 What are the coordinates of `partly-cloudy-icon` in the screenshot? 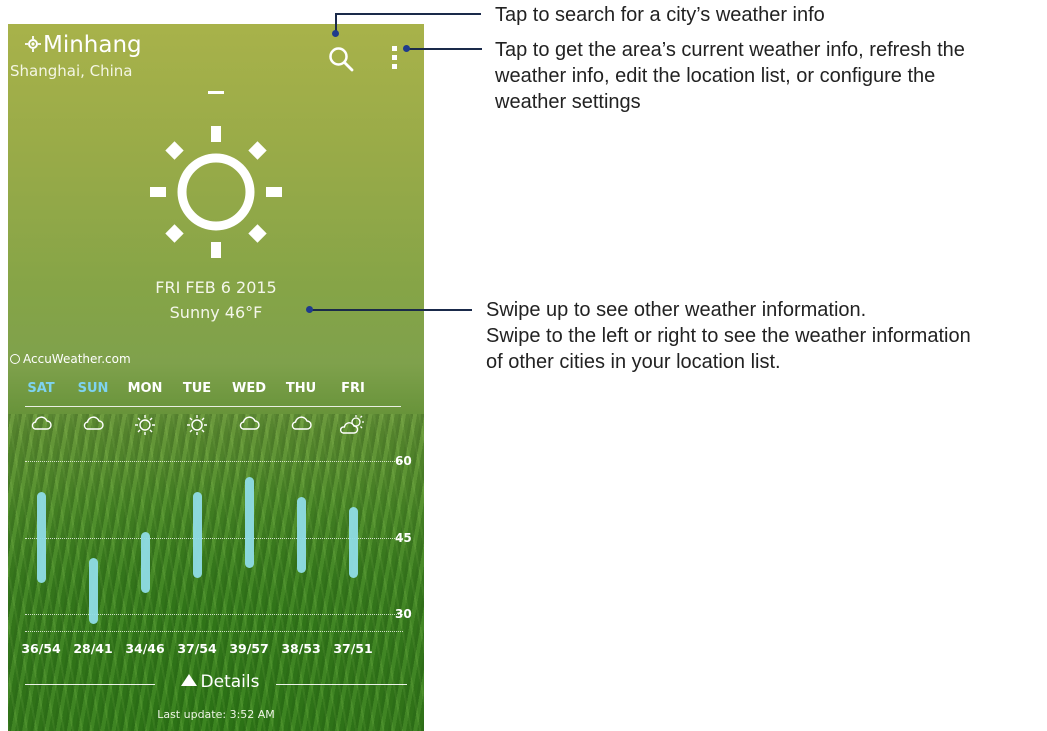 It's located at (353, 426).